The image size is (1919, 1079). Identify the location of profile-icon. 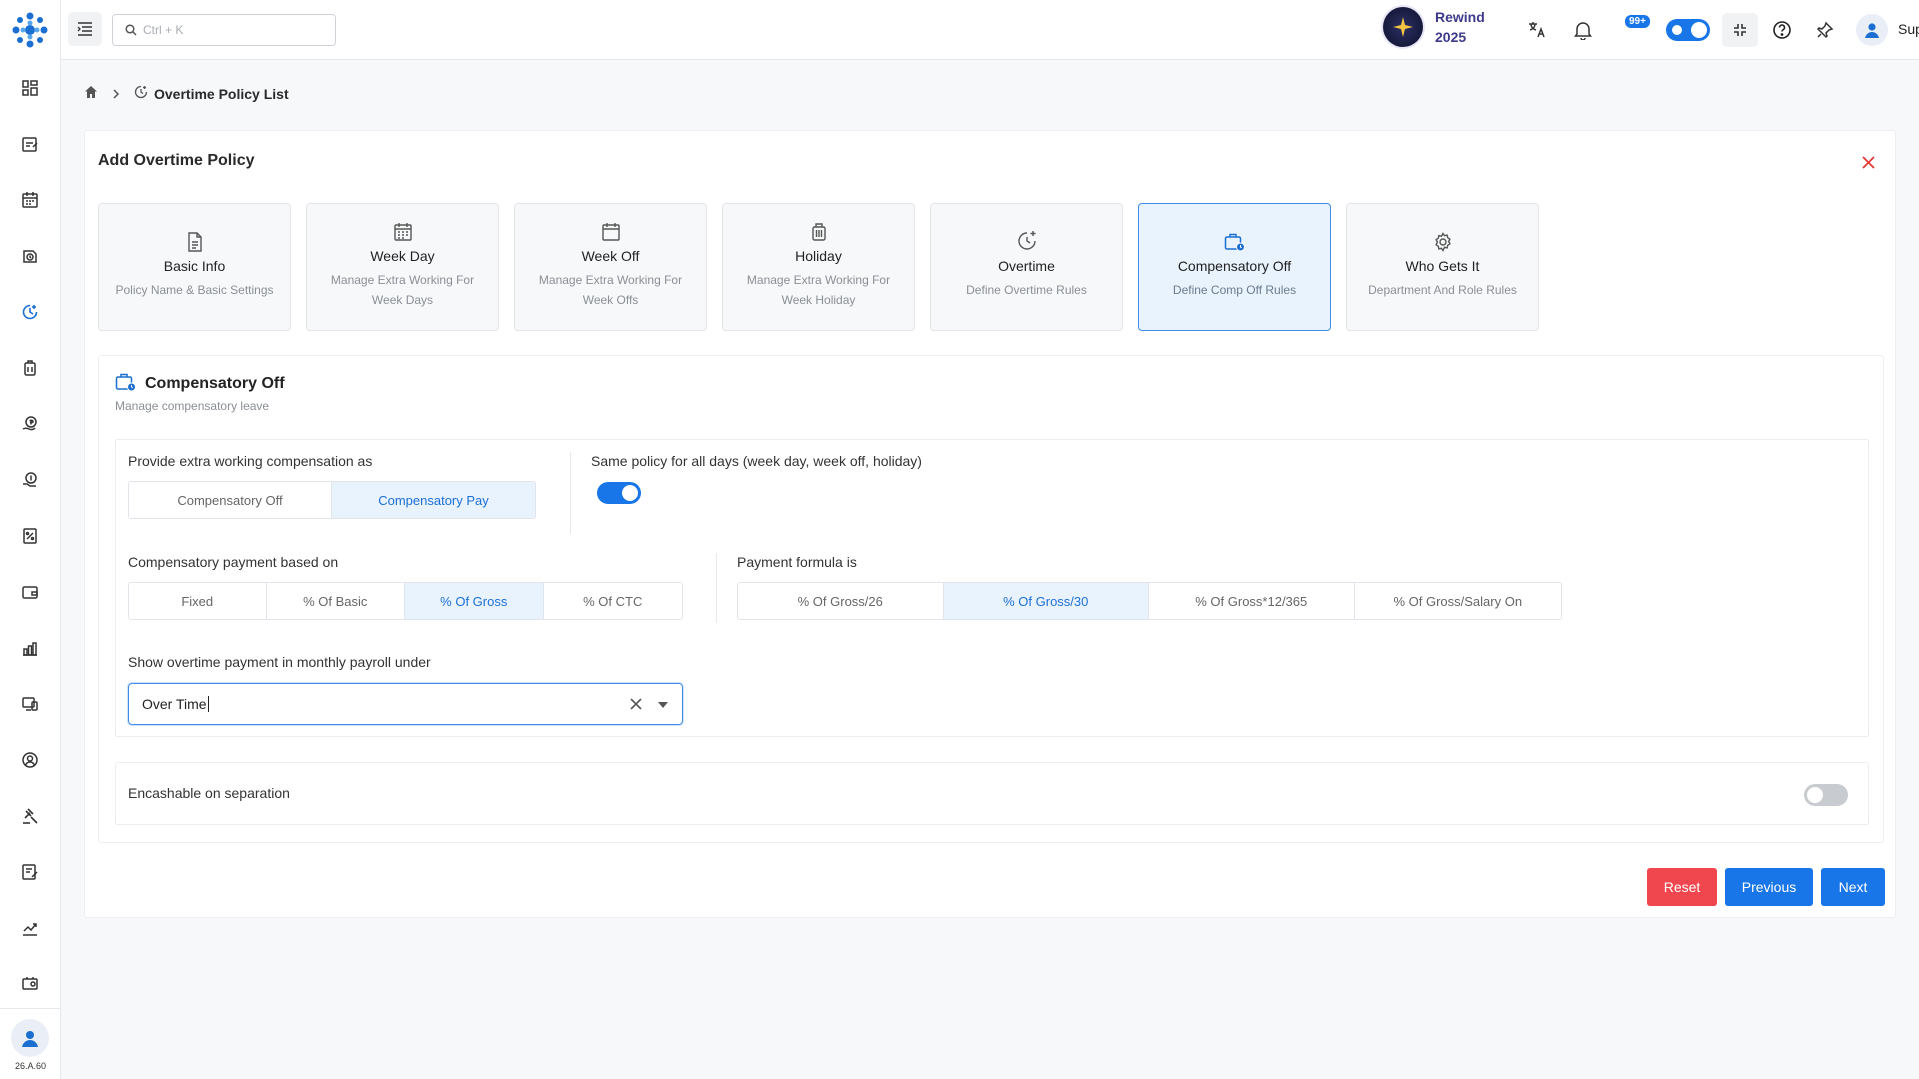
(30, 760).